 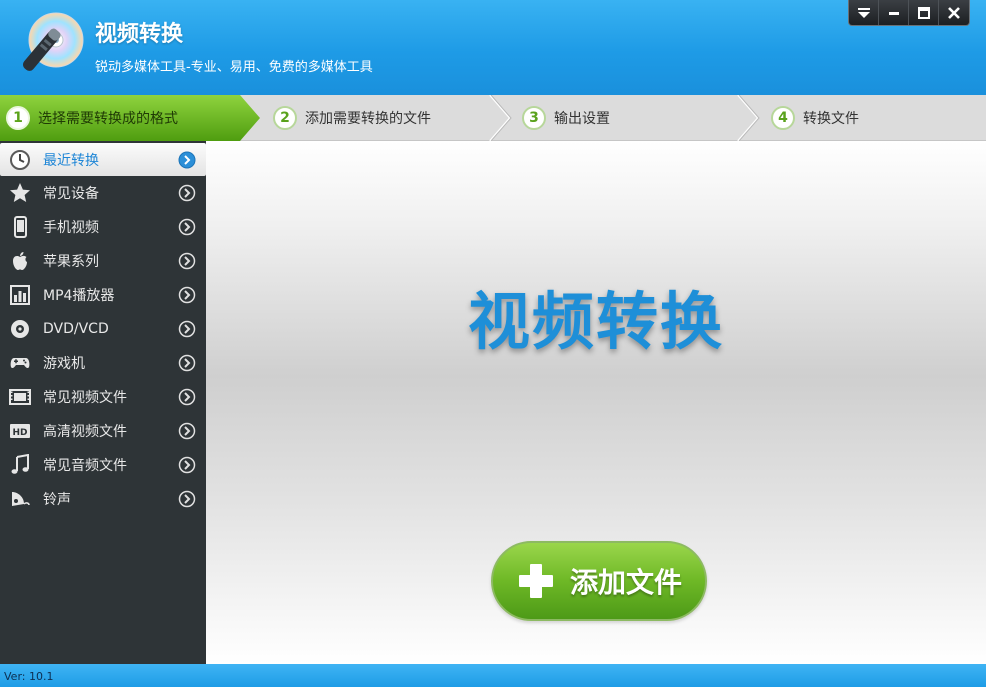 What do you see at coordinates (29, 676) in the screenshot?
I see `version-text: Ver: 10.1` at bounding box center [29, 676].